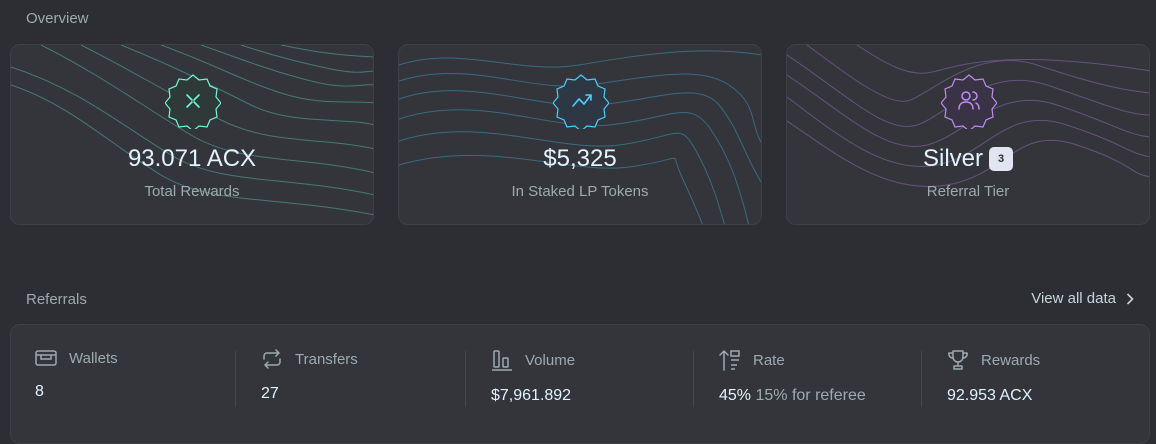  What do you see at coordinates (820, 379) in the screenshot?
I see `stat-rate: Rate 45% 15% for referee` at bounding box center [820, 379].